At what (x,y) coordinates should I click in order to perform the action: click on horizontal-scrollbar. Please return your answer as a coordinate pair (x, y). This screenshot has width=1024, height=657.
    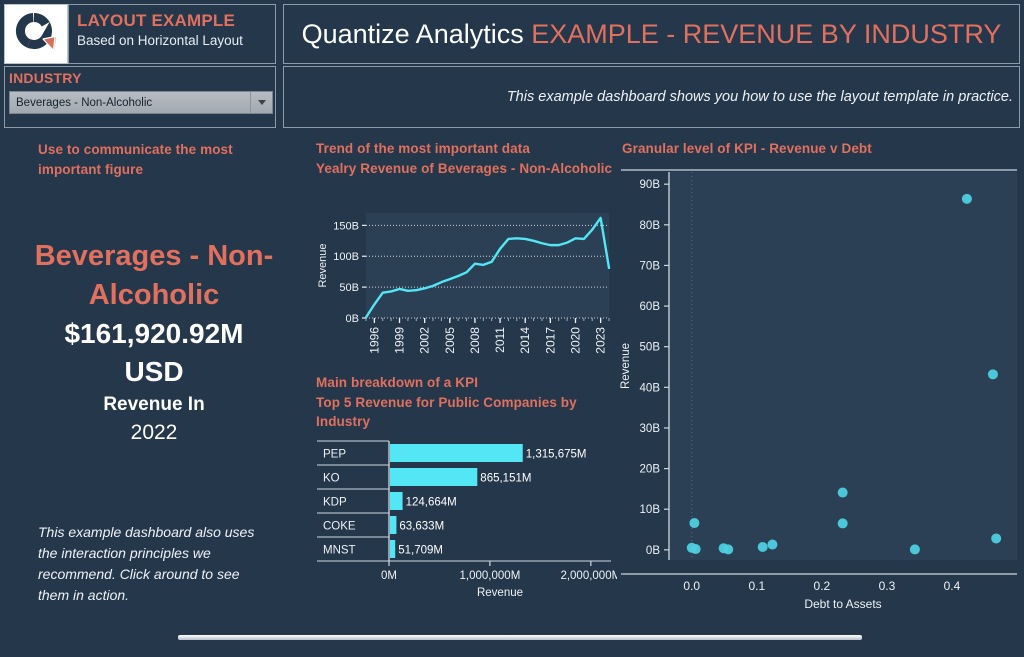
    Looking at the image, I should click on (520, 637).